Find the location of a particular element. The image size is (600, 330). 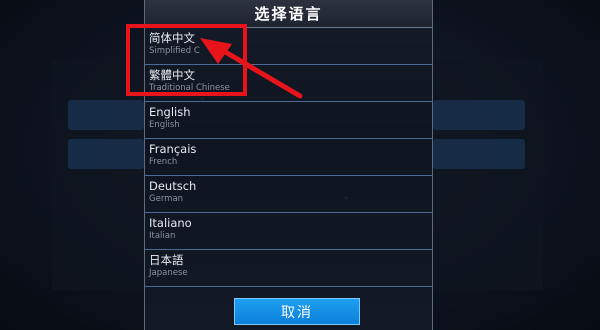

language-english-name: English is located at coordinates (164, 125).